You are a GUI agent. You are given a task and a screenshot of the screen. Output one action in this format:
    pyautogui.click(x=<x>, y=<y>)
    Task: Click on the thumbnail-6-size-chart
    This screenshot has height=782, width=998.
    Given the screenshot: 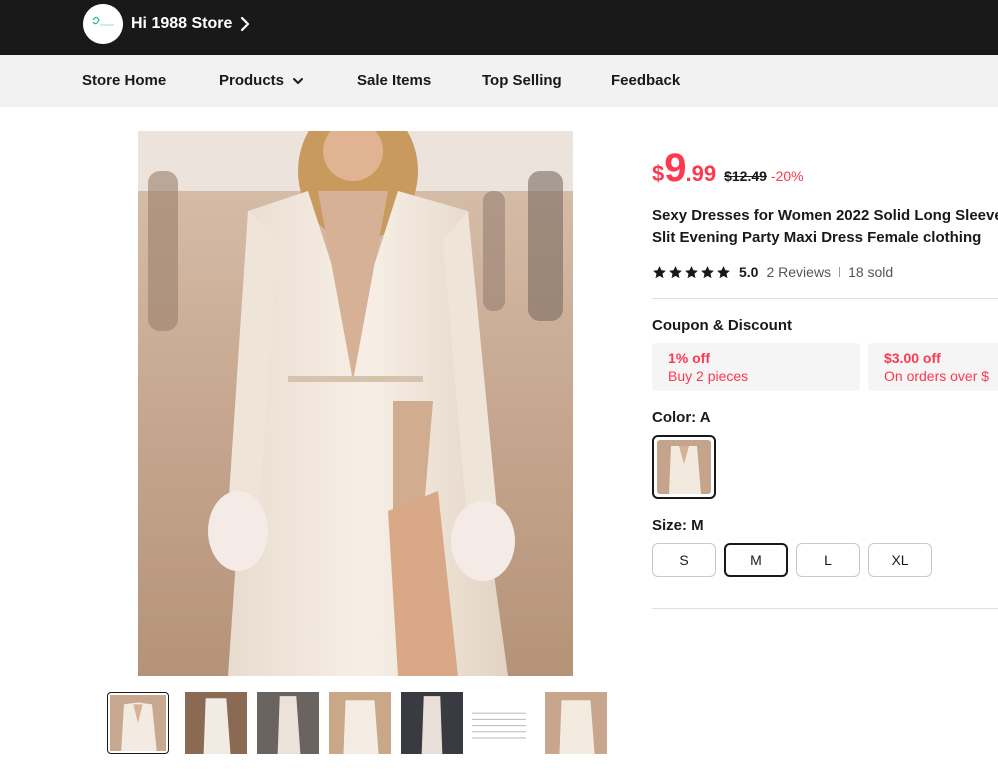 What is the action you would take?
    pyautogui.click(x=499, y=723)
    